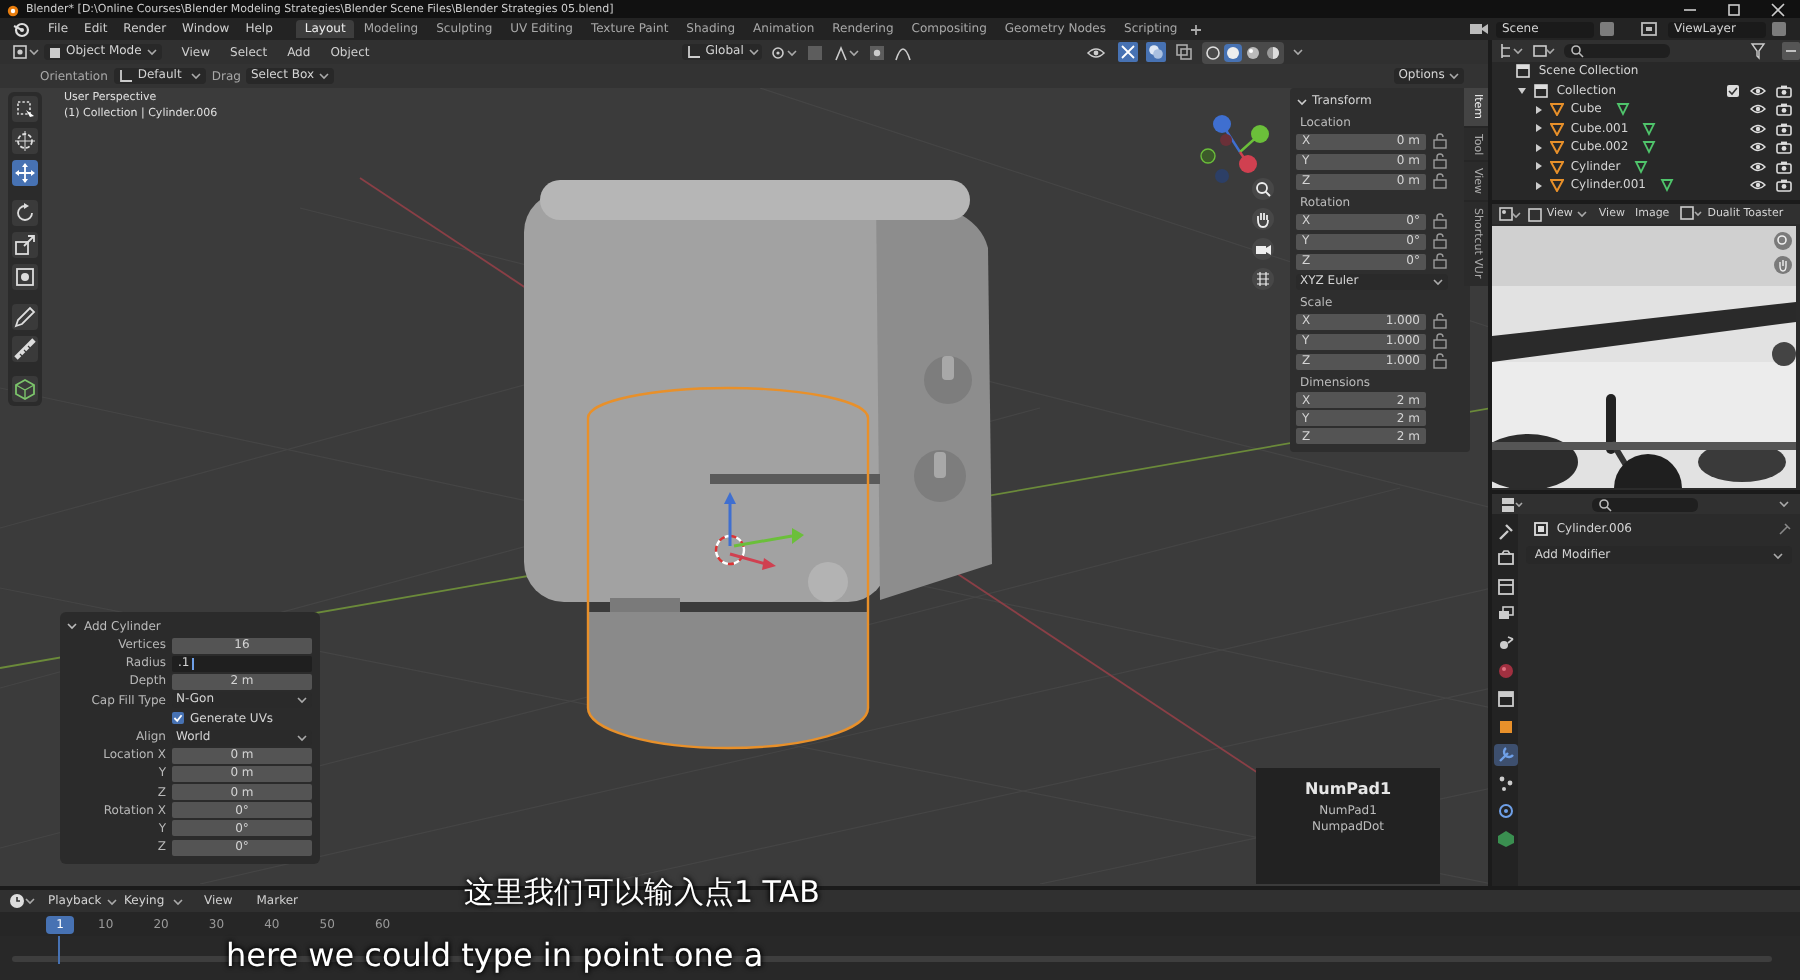 The width and height of the screenshot is (1800, 980). What do you see at coordinates (25, 173) in the screenshot?
I see `move-tool-button` at bounding box center [25, 173].